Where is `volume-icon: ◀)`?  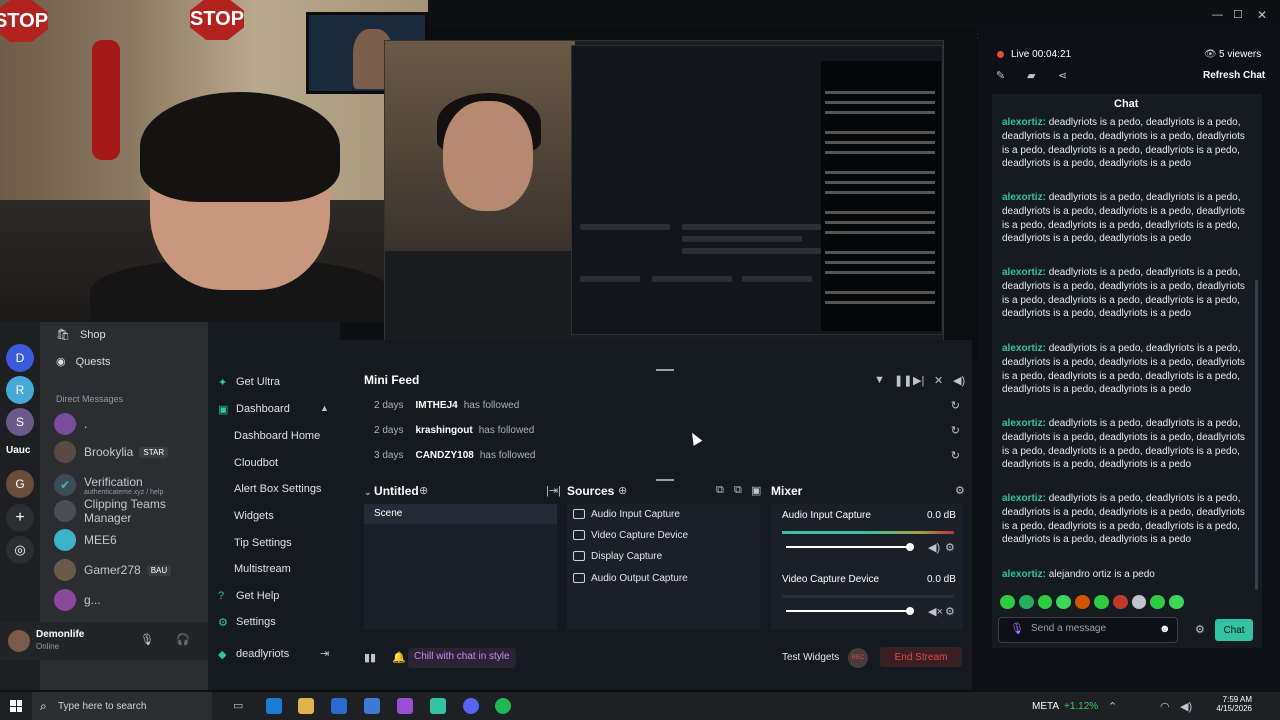 volume-icon: ◀) is located at coordinates (1186, 706).